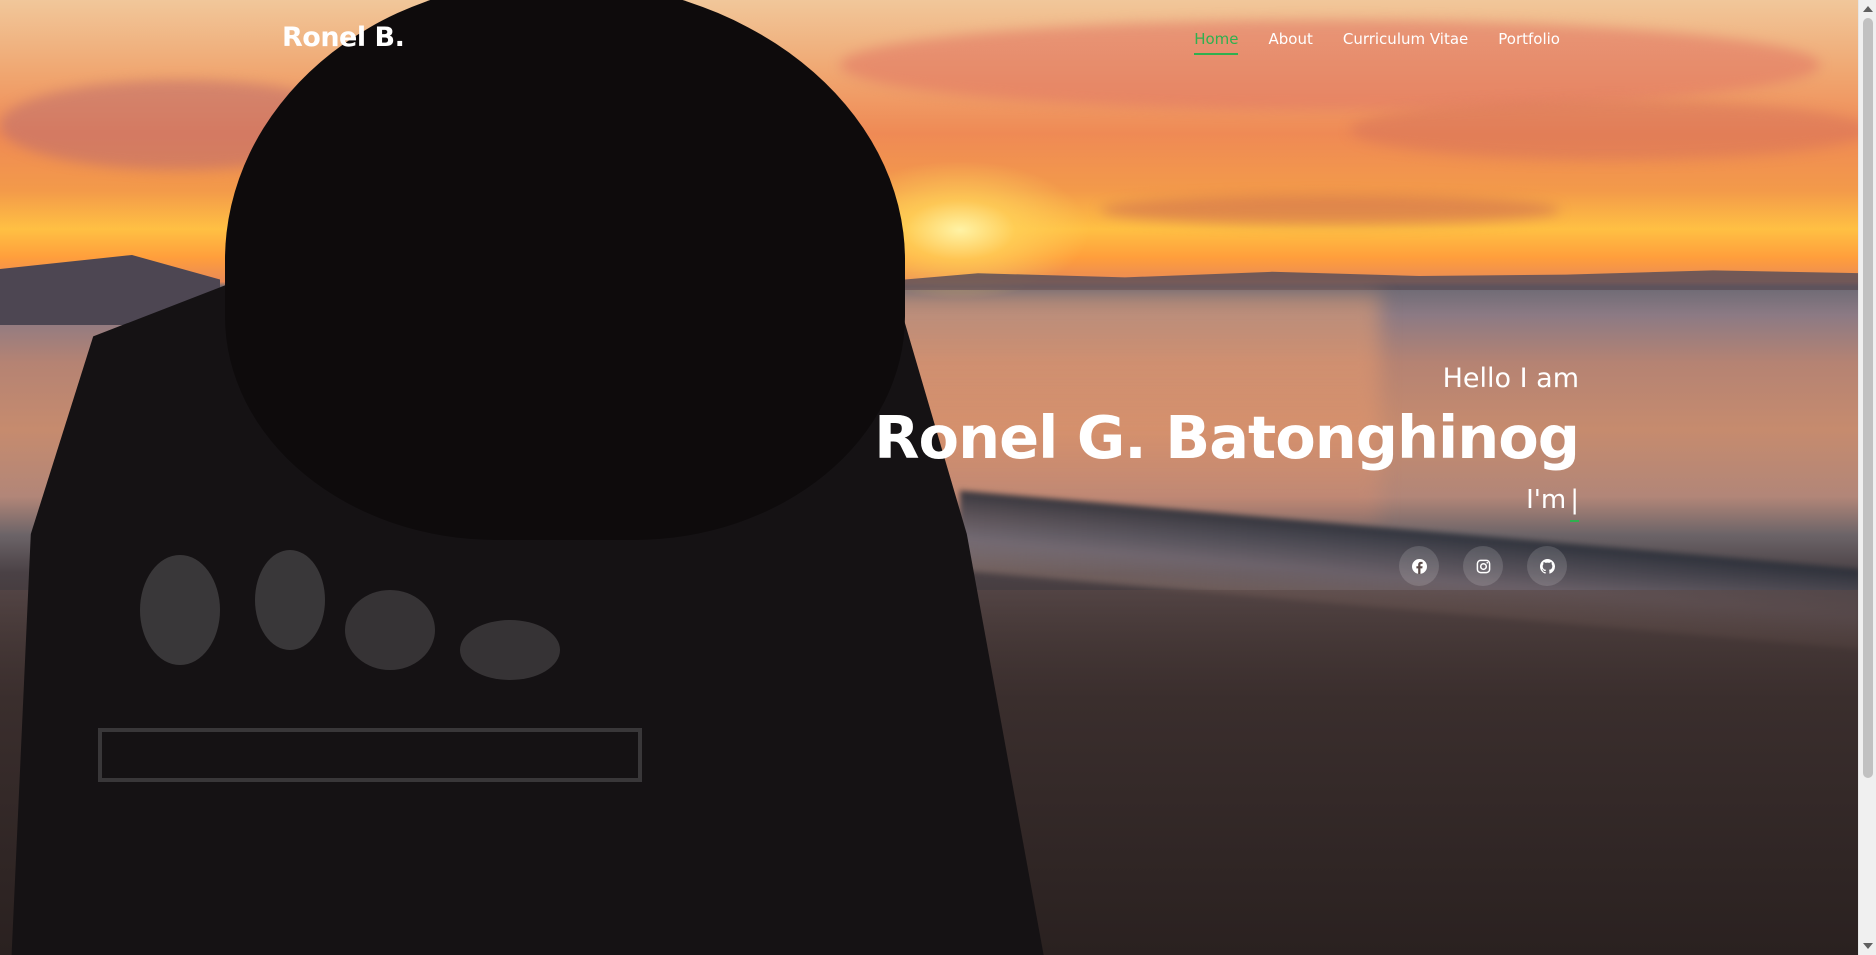  I want to click on instagram-link, so click(1483, 566).